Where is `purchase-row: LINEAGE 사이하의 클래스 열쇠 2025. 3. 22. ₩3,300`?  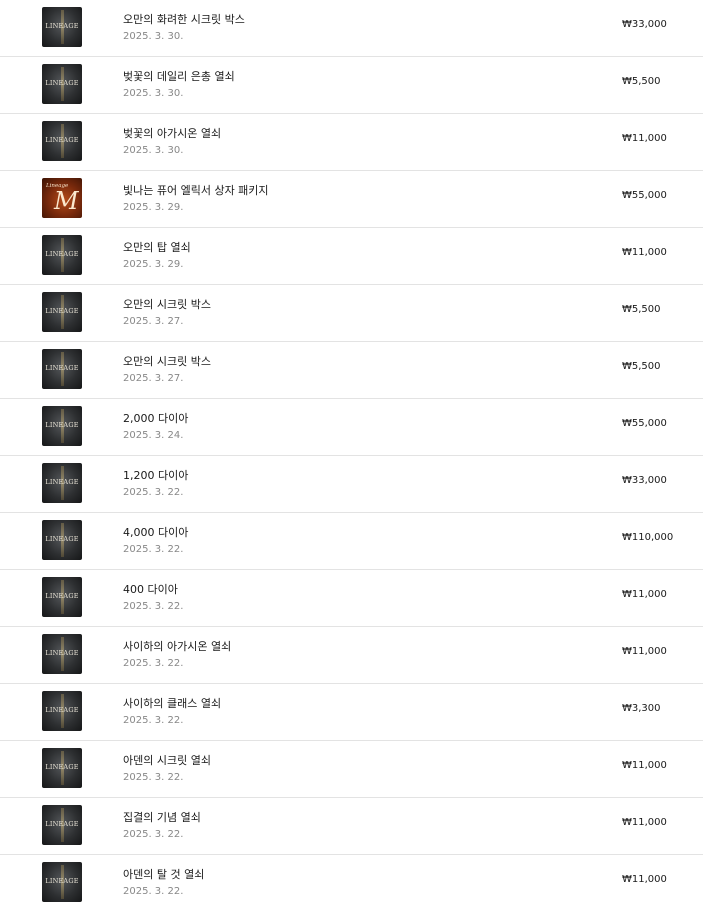
purchase-row: LINEAGE 사이하의 클래스 열쇠 2025. 3. 22. ₩3,300 is located at coordinates (351, 712).